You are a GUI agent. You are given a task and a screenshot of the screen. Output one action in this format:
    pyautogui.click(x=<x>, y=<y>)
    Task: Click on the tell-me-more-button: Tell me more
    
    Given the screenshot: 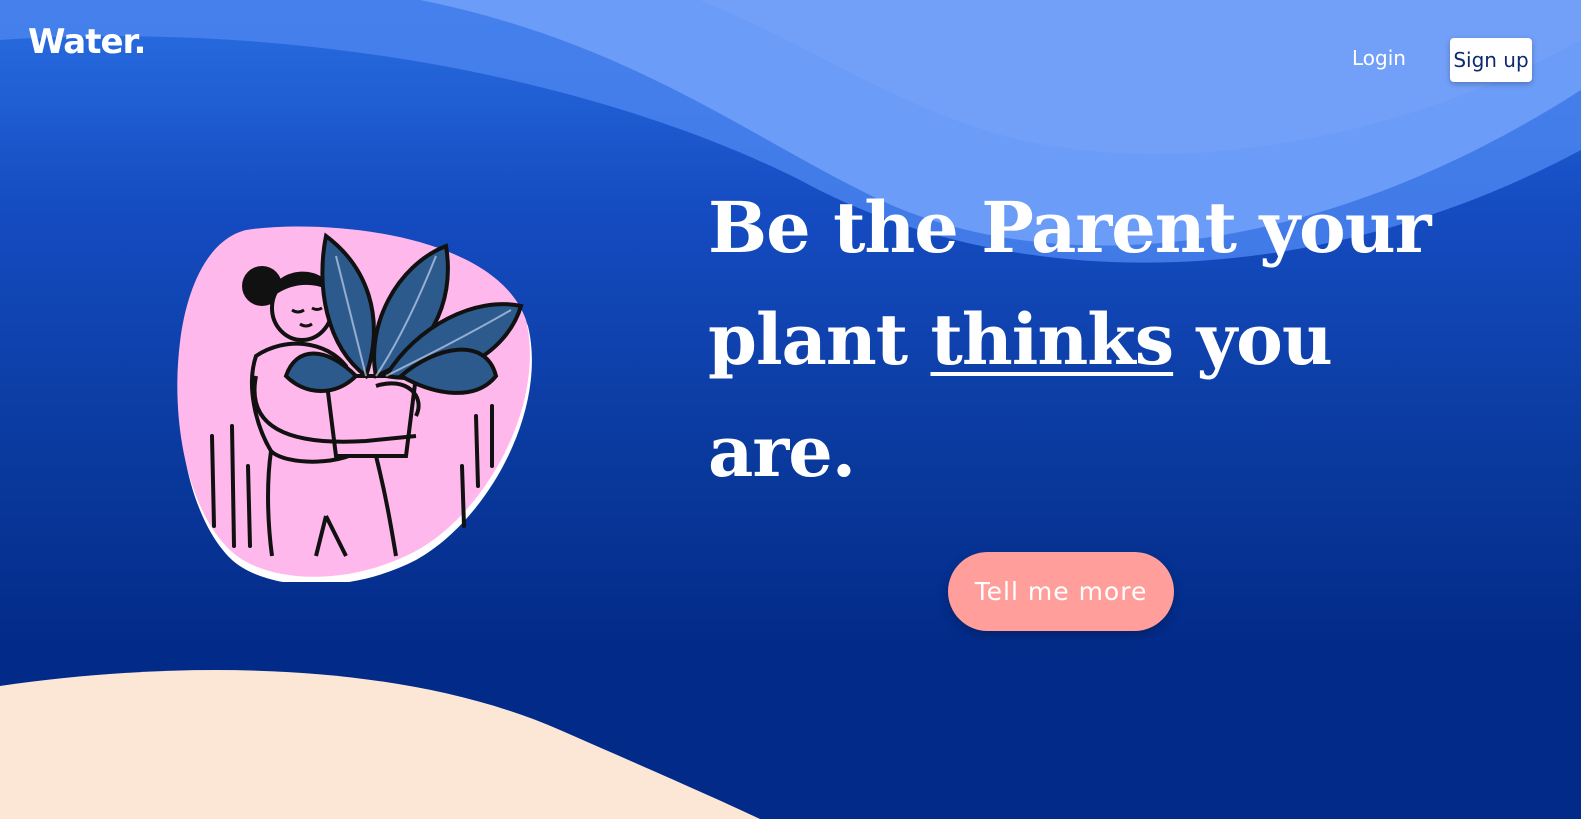 What is the action you would take?
    pyautogui.click(x=1061, y=591)
    